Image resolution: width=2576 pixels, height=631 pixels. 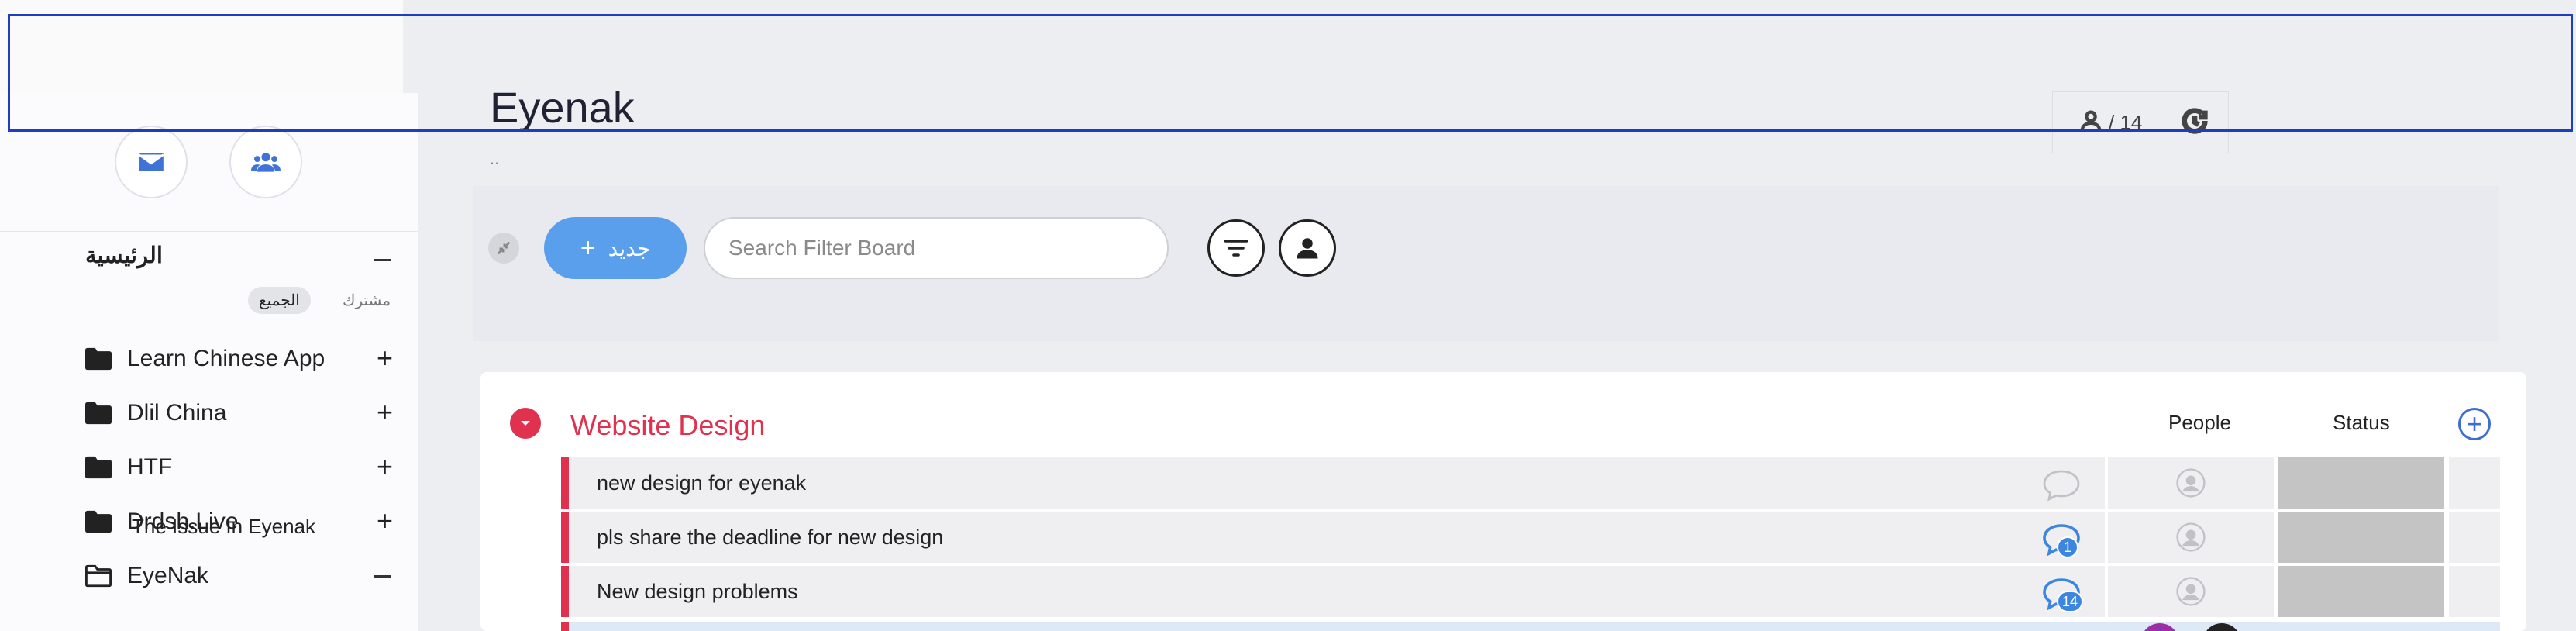 I want to click on column-header-status: Status, so click(x=2361, y=423).